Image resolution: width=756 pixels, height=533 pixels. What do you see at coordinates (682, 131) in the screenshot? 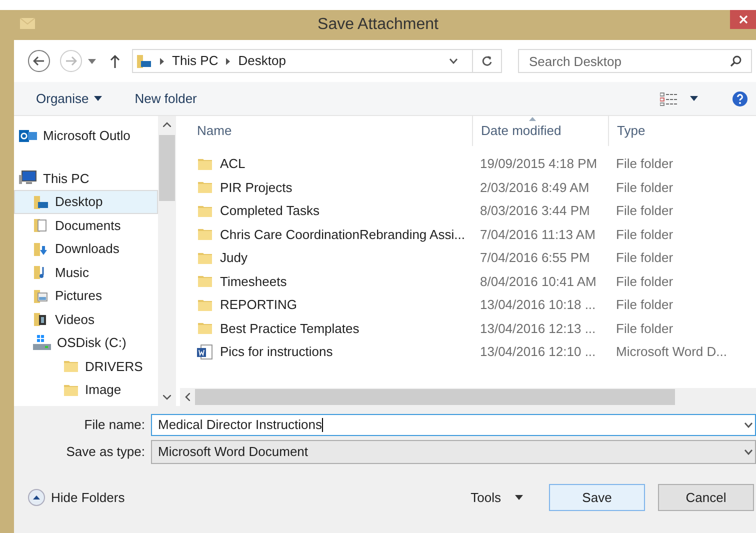
I see `column-header: Type` at bounding box center [682, 131].